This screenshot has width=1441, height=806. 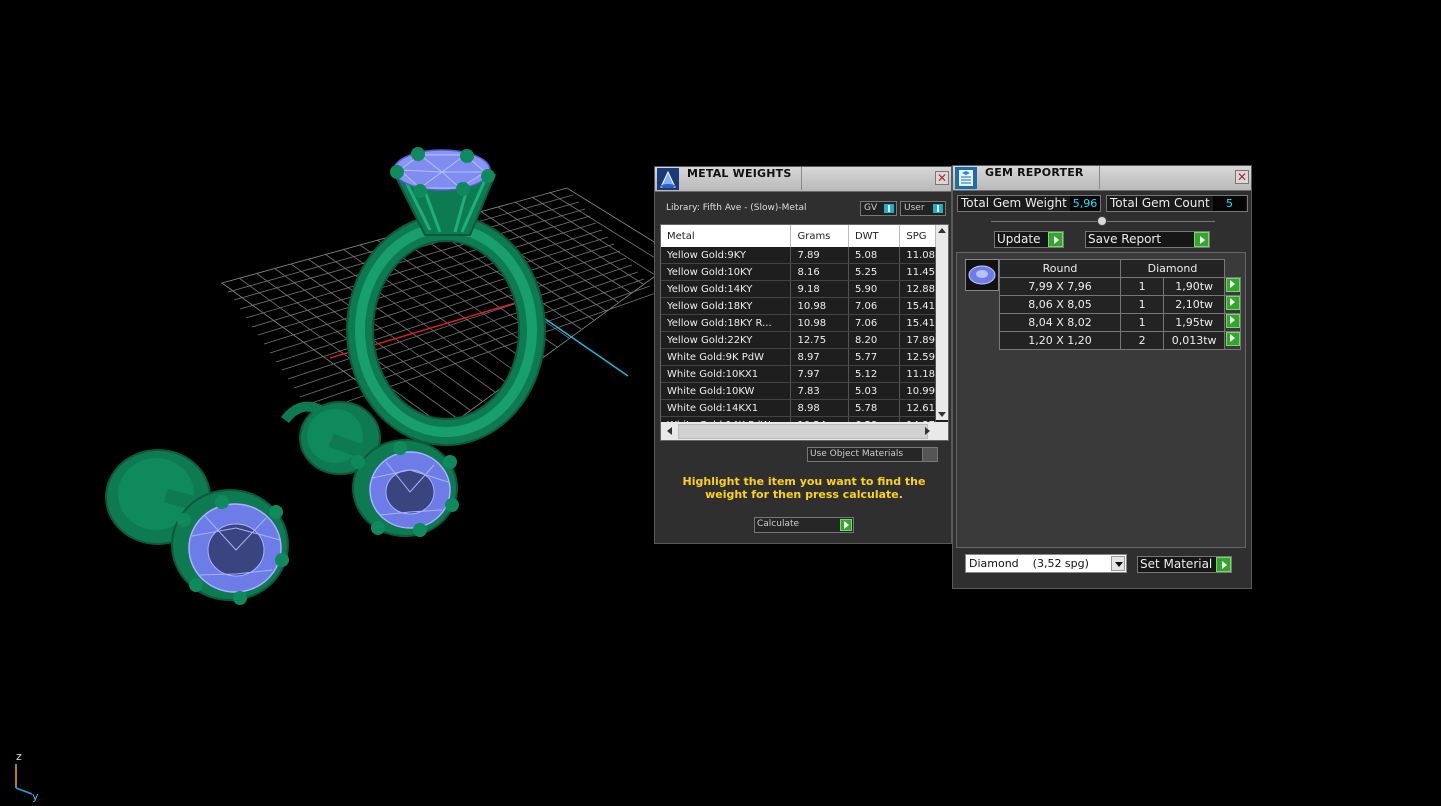 I want to click on metal-table-header: Metal Grams DWT SPG, so click(x=798, y=236).